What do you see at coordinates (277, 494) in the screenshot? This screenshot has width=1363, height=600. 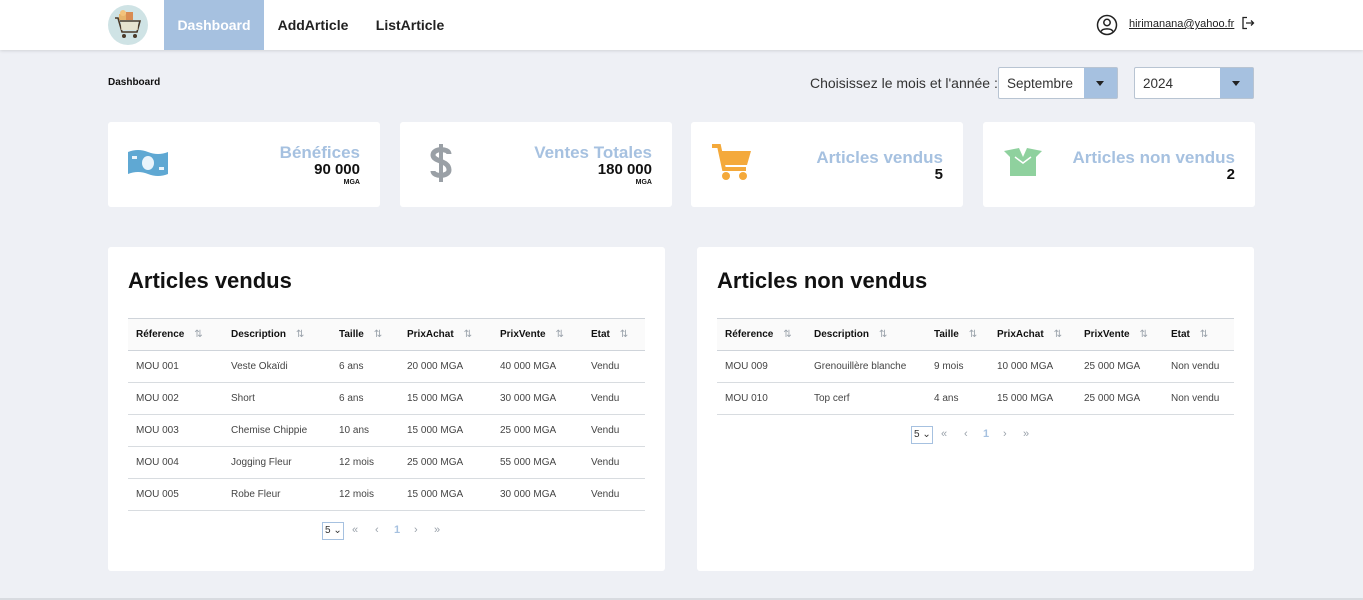 I see `cell-description: Robe Fleur` at bounding box center [277, 494].